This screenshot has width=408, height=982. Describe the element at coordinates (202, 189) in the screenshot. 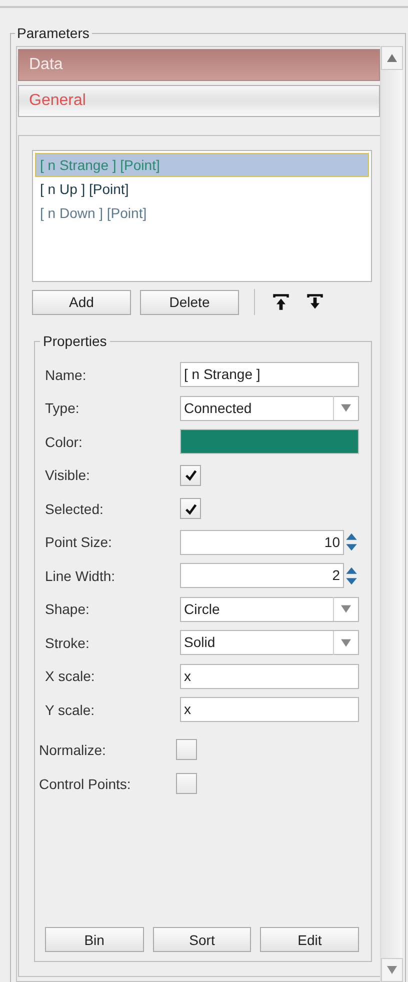

I see `list-item: [ n Up ] [Point]` at that location.